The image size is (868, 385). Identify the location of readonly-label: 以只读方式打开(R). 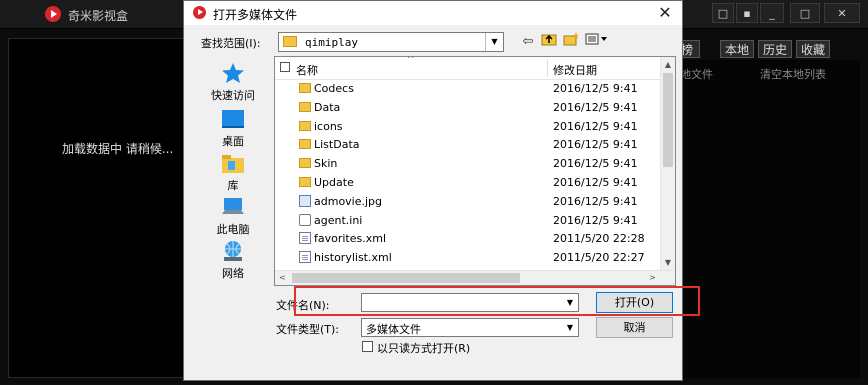
(424, 348).